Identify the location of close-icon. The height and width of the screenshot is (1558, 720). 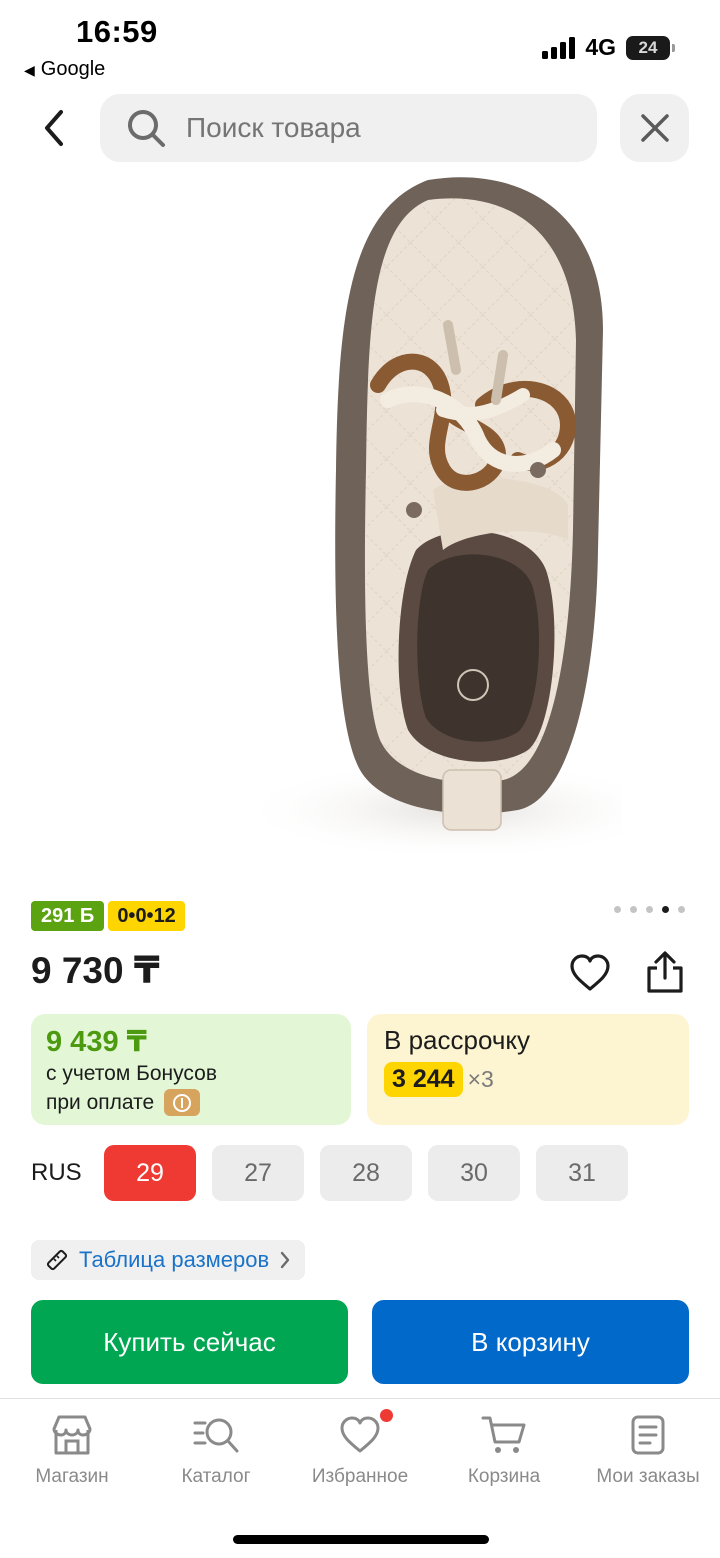
(654, 128).